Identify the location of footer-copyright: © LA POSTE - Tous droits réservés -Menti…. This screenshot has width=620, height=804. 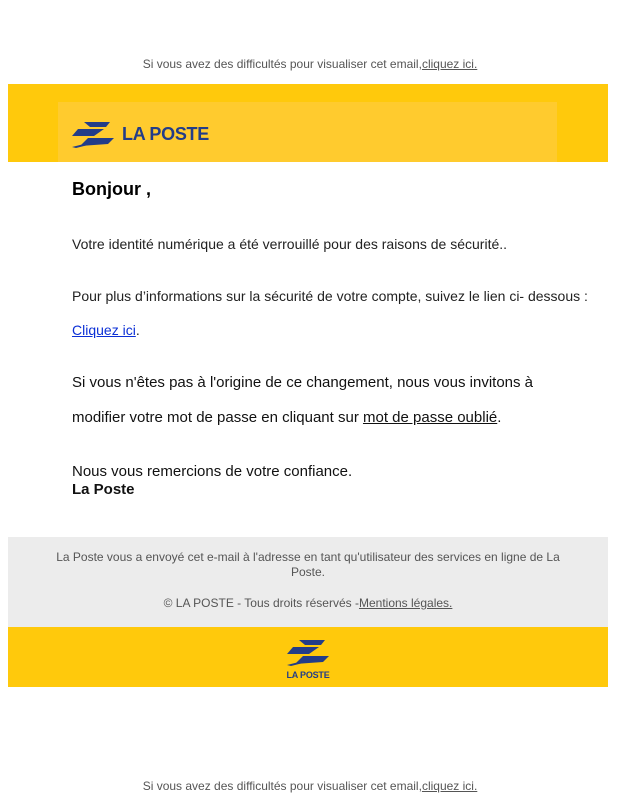
(308, 603).